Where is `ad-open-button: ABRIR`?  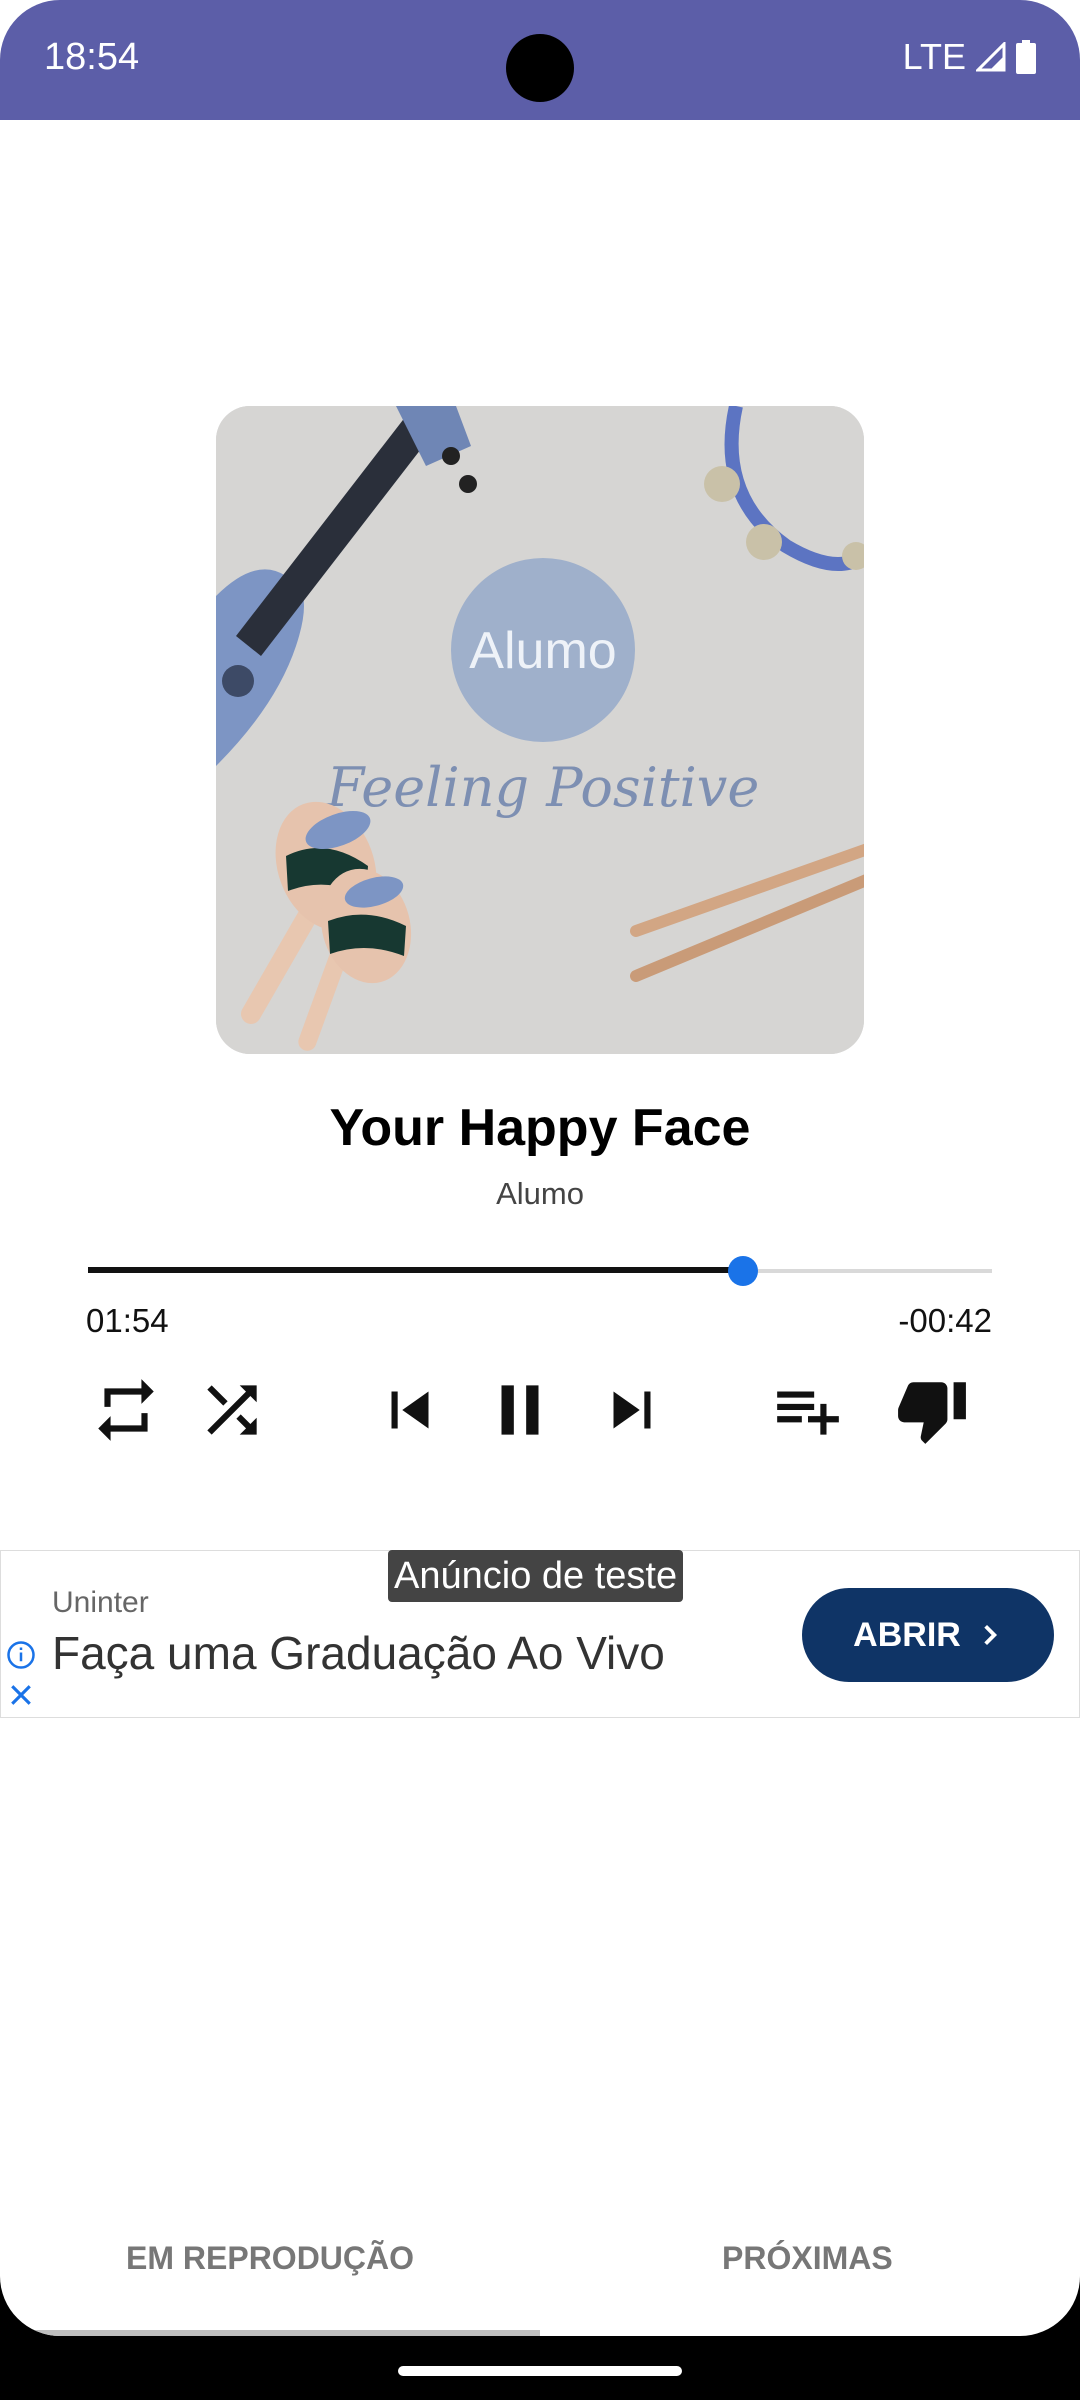 ad-open-button: ABRIR is located at coordinates (928, 1635).